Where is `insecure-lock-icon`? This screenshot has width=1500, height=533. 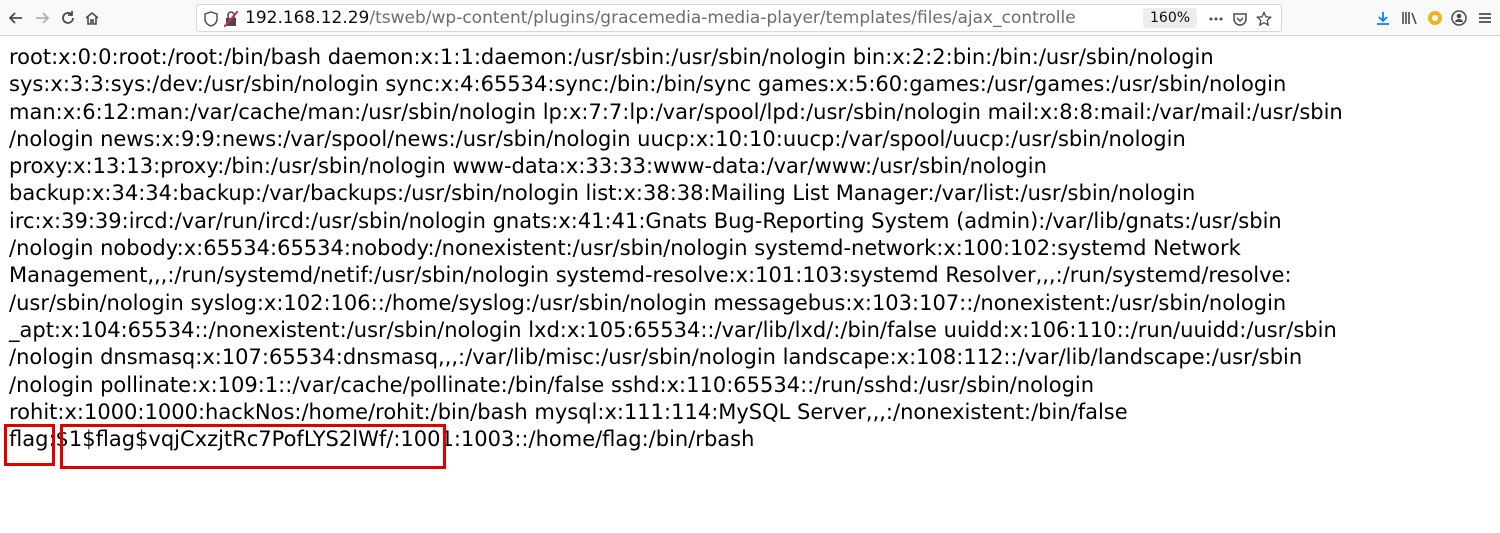 insecure-lock-icon is located at coordinates (231, 19).